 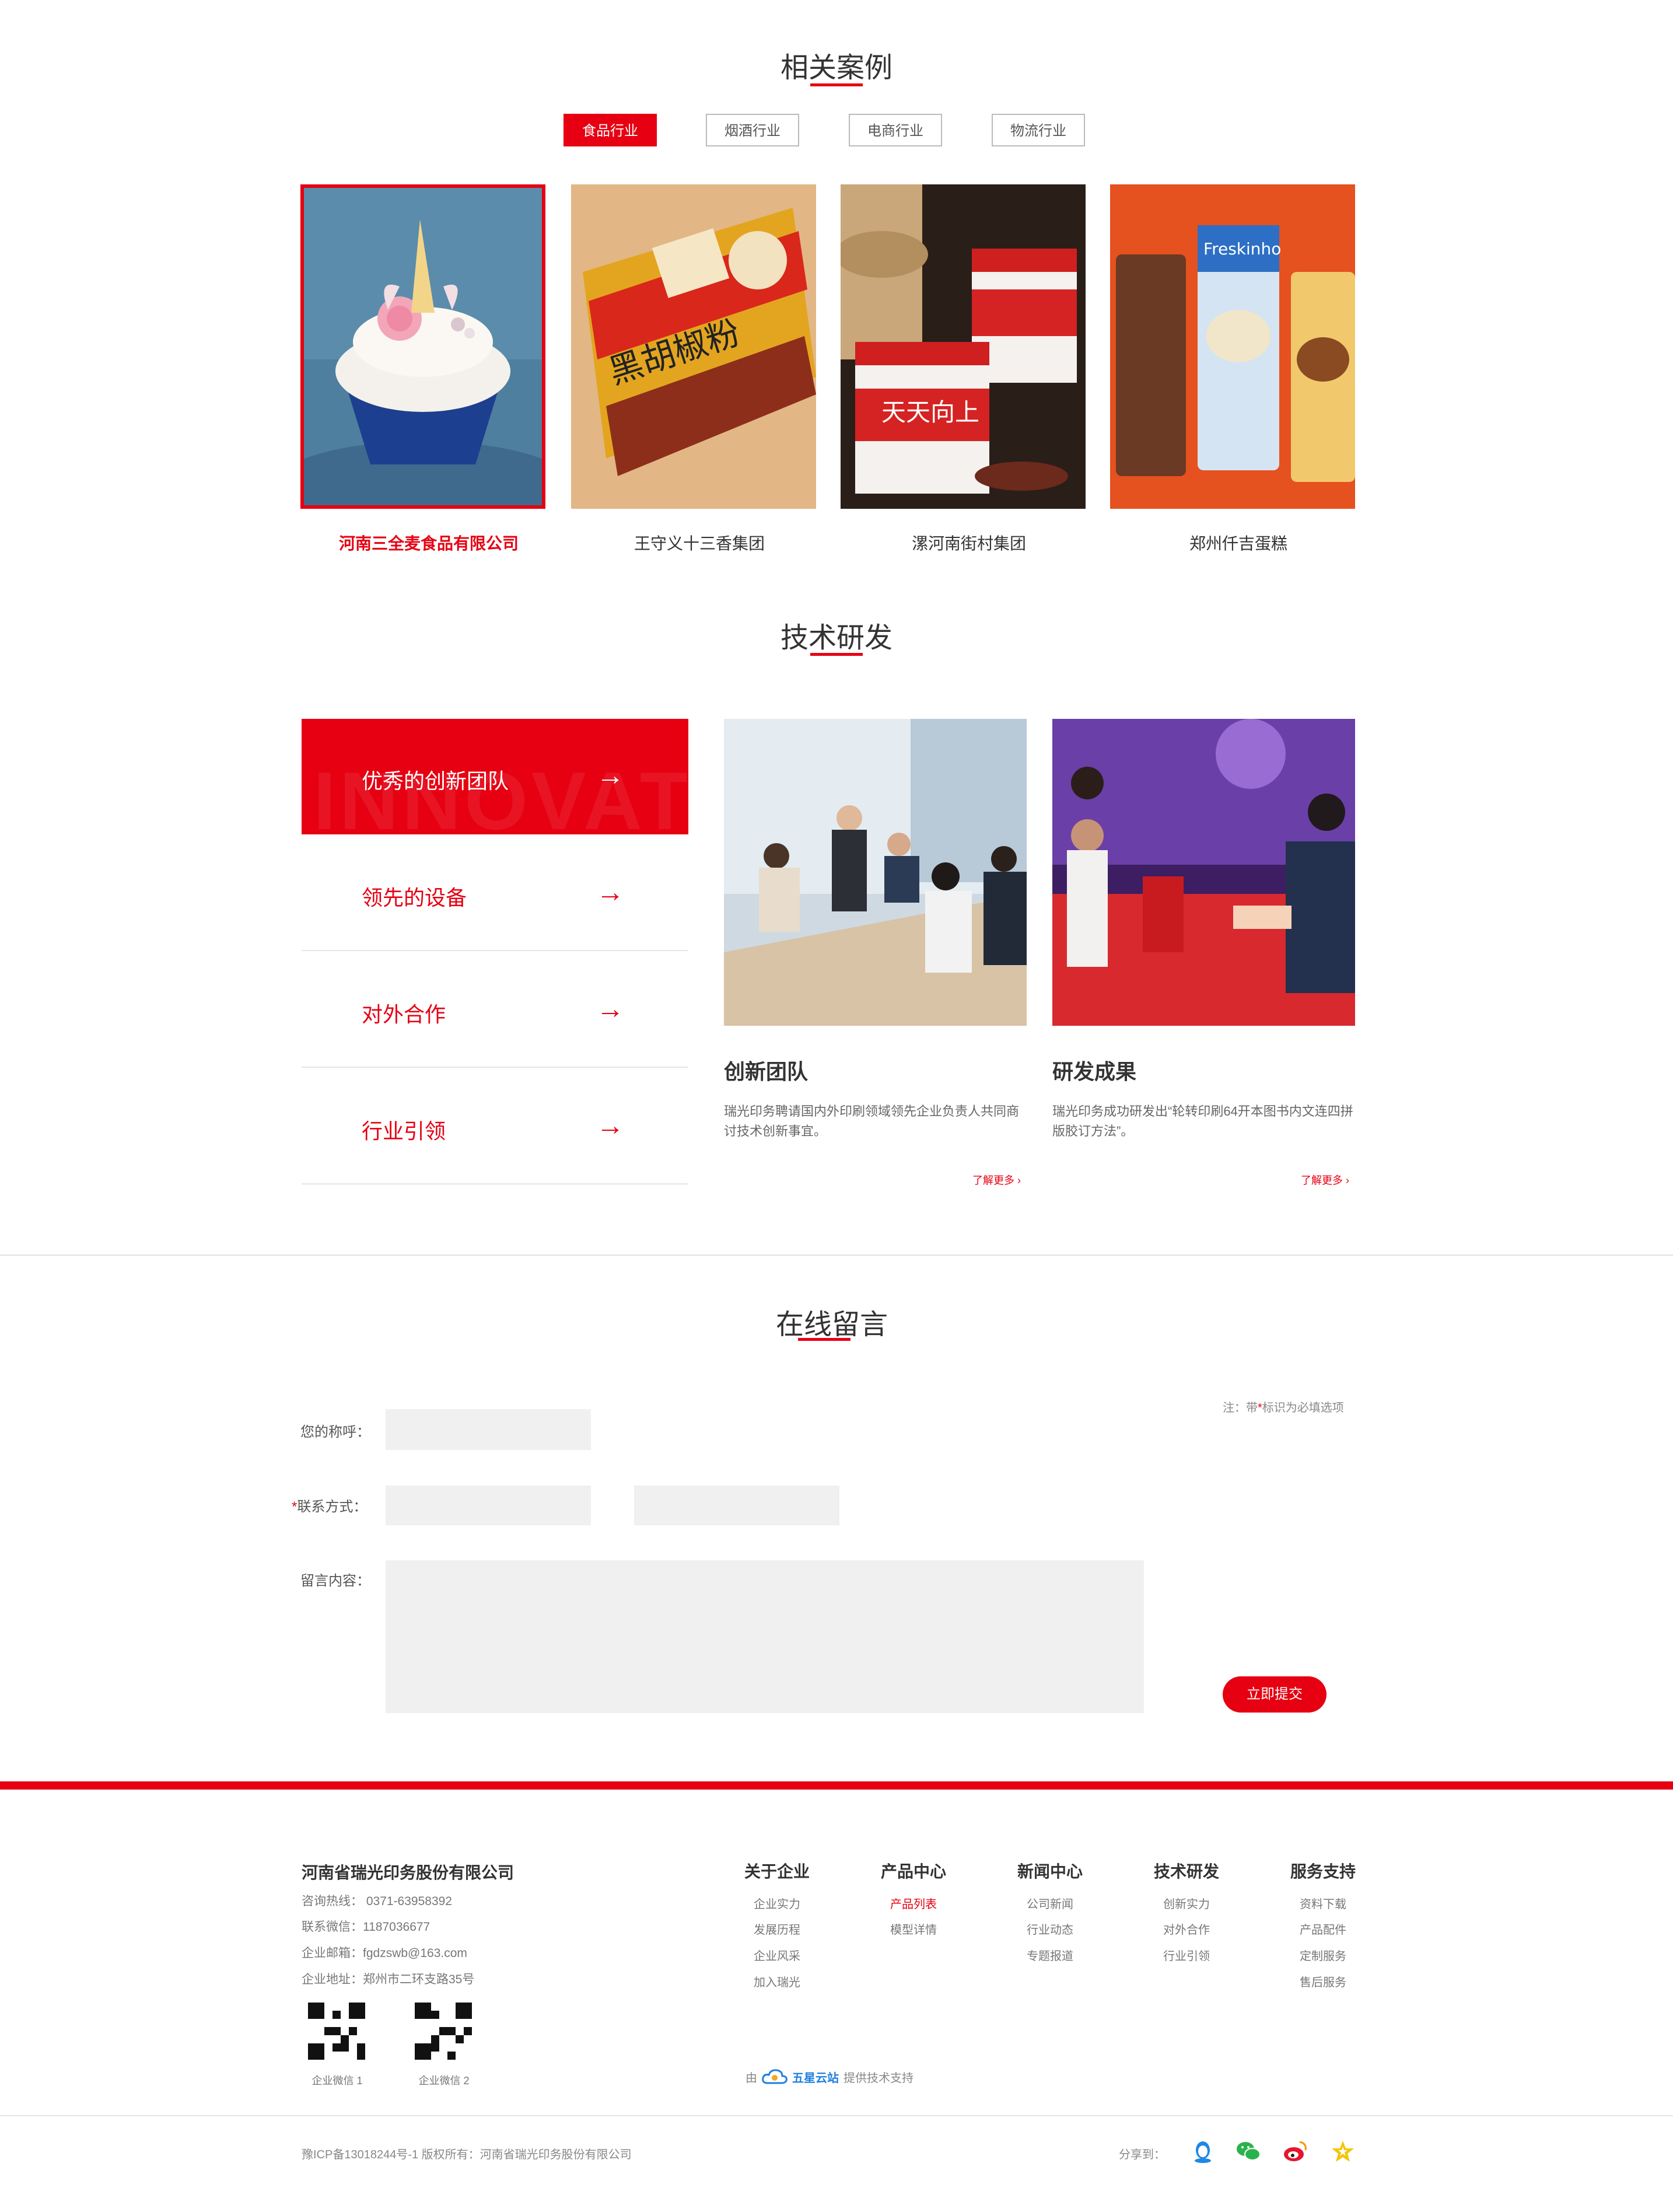 What do you see at coordinates (1186, 1903) in the screenshot?
I see `footer-link: 创新实力` at bounding box center [1186, 1903].